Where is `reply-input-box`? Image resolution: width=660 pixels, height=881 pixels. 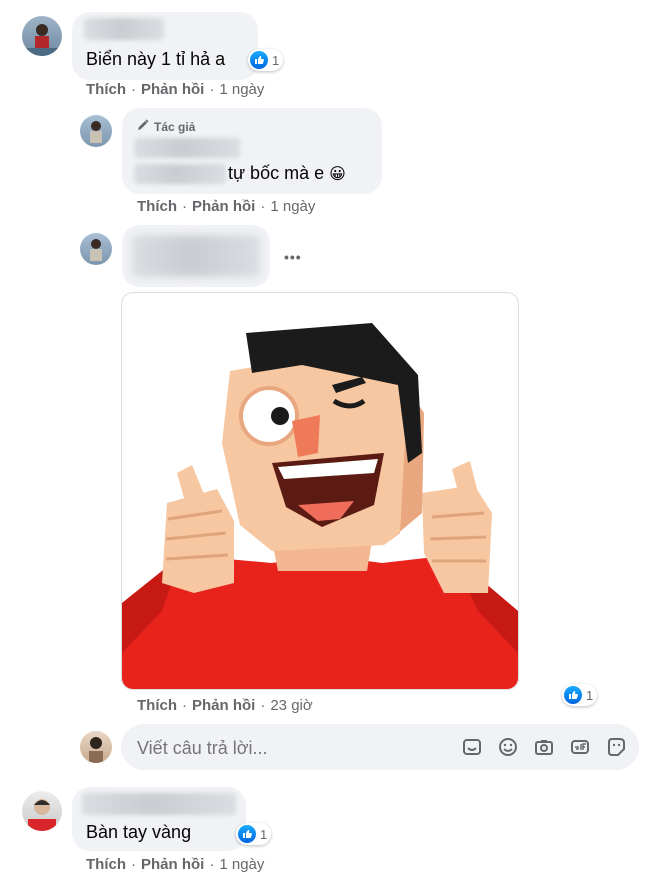
reply-input-box is located at coordinates (380, 747).